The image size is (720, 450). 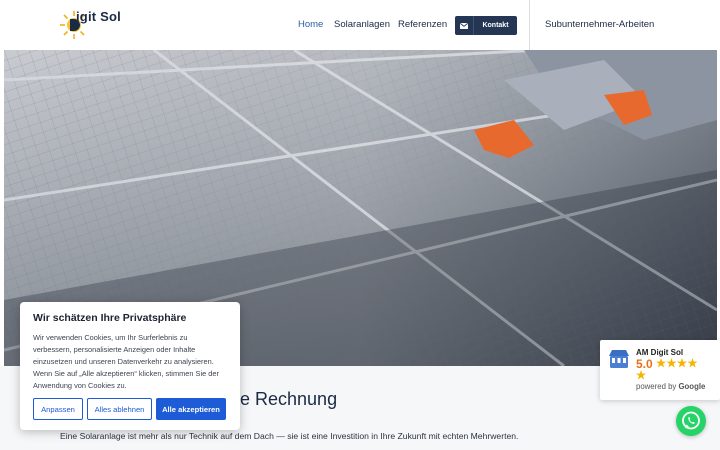 I want to click on nav-home: Home, so click(x=310, y=24).